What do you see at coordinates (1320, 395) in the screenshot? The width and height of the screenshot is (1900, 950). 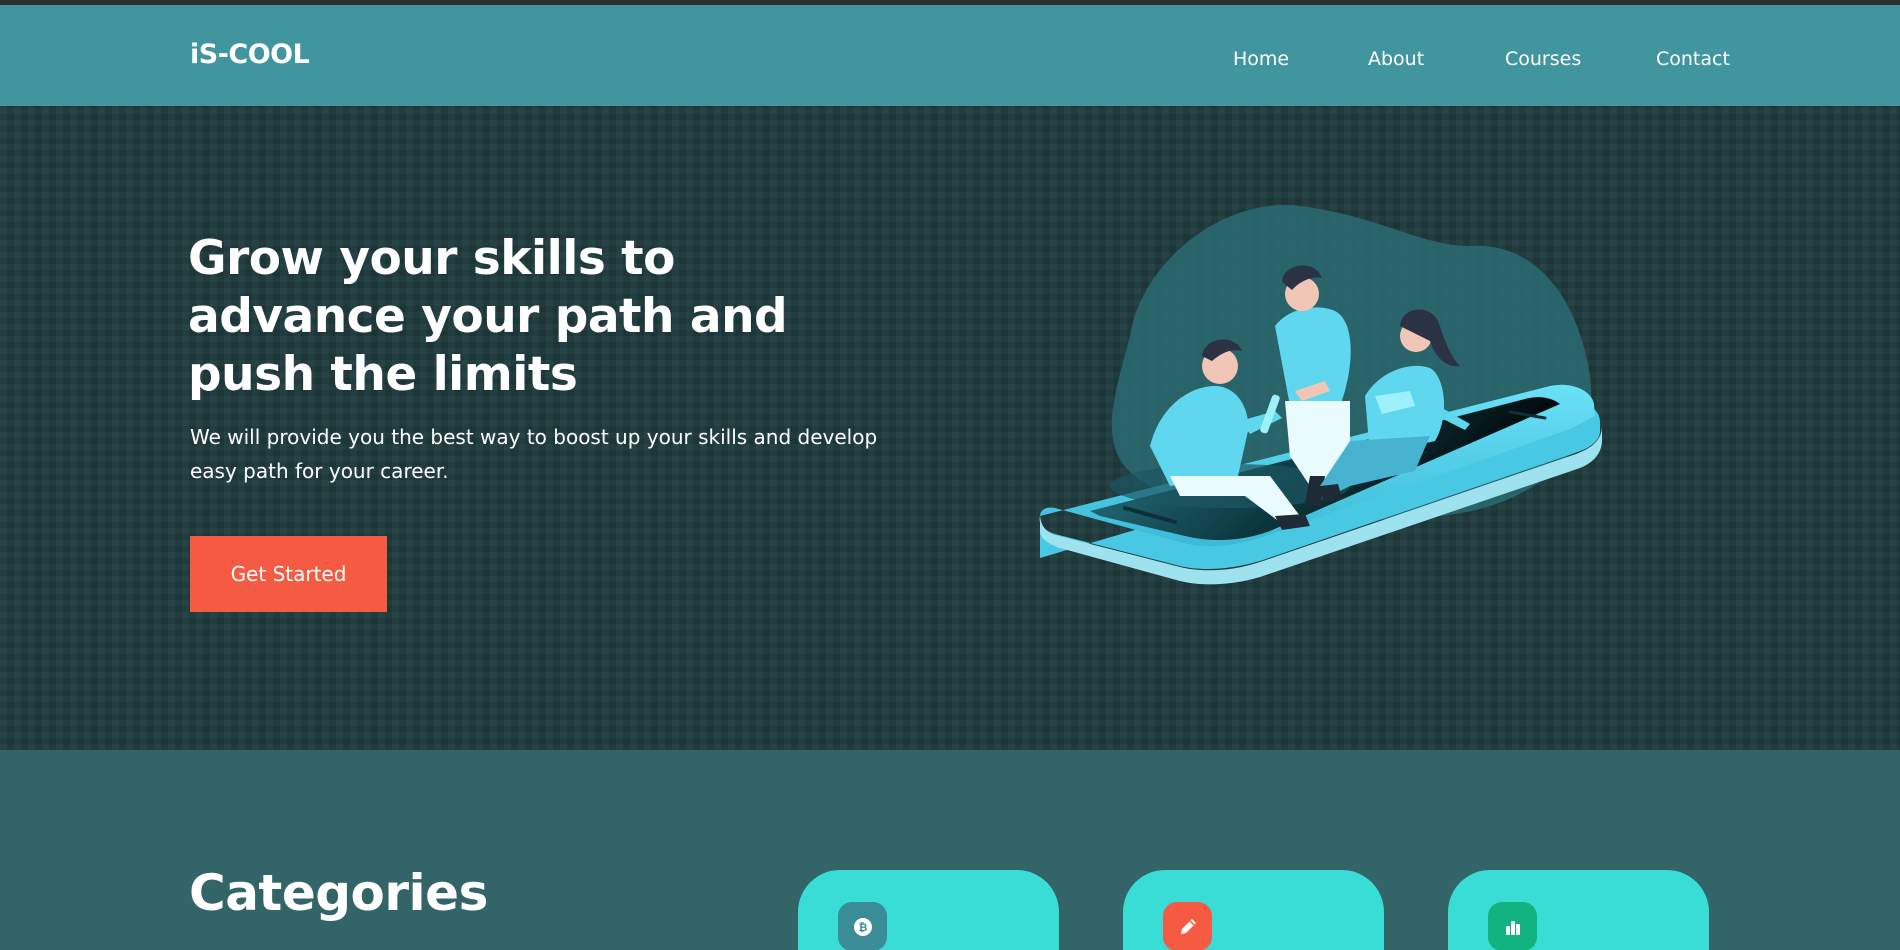 I see `people-on-phone-illustration` at bounding box center [1320, 395].